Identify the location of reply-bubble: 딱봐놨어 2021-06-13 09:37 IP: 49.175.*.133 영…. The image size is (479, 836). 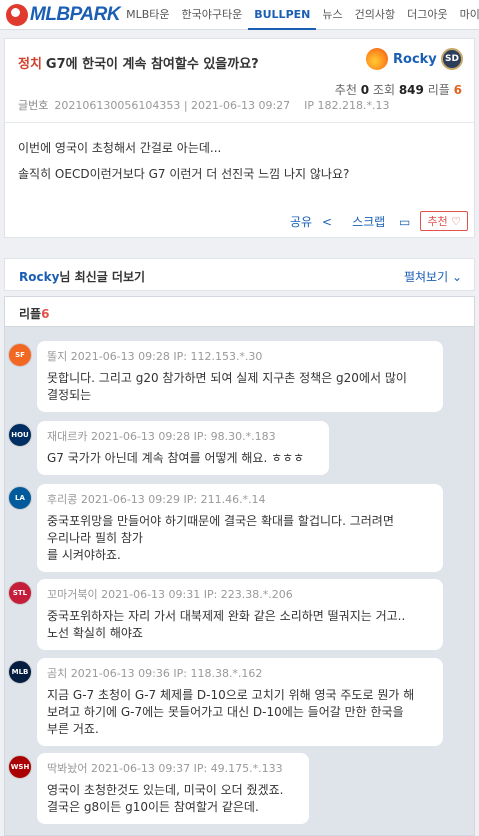
(173, 788).